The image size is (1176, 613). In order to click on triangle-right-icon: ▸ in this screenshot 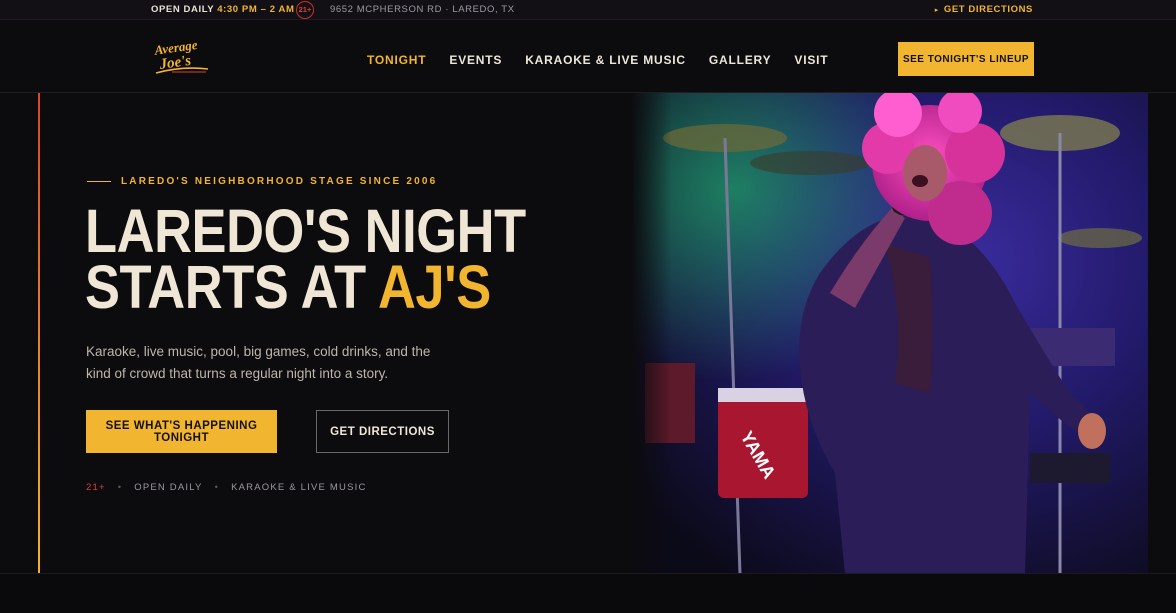, I will do `click(936, 10)`.